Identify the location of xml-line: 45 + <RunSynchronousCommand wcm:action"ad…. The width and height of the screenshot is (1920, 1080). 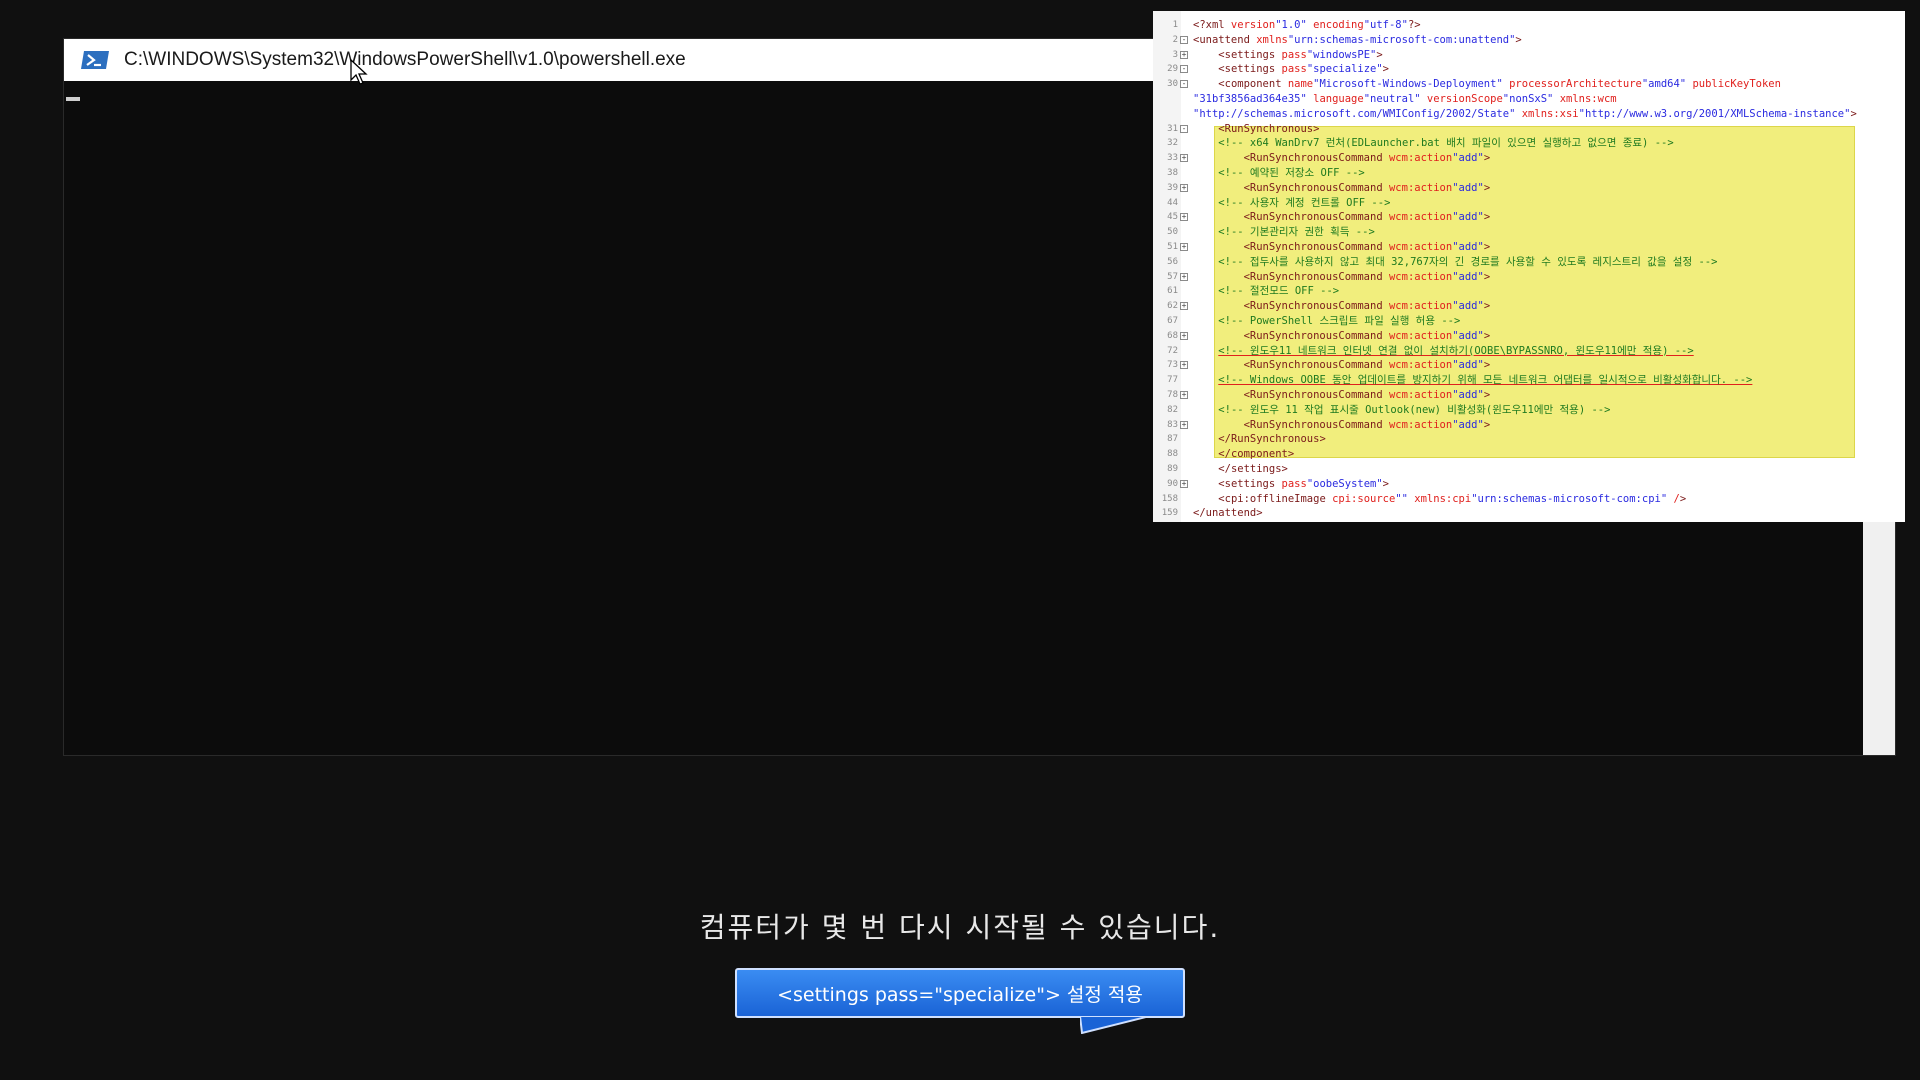
(1529, 217).